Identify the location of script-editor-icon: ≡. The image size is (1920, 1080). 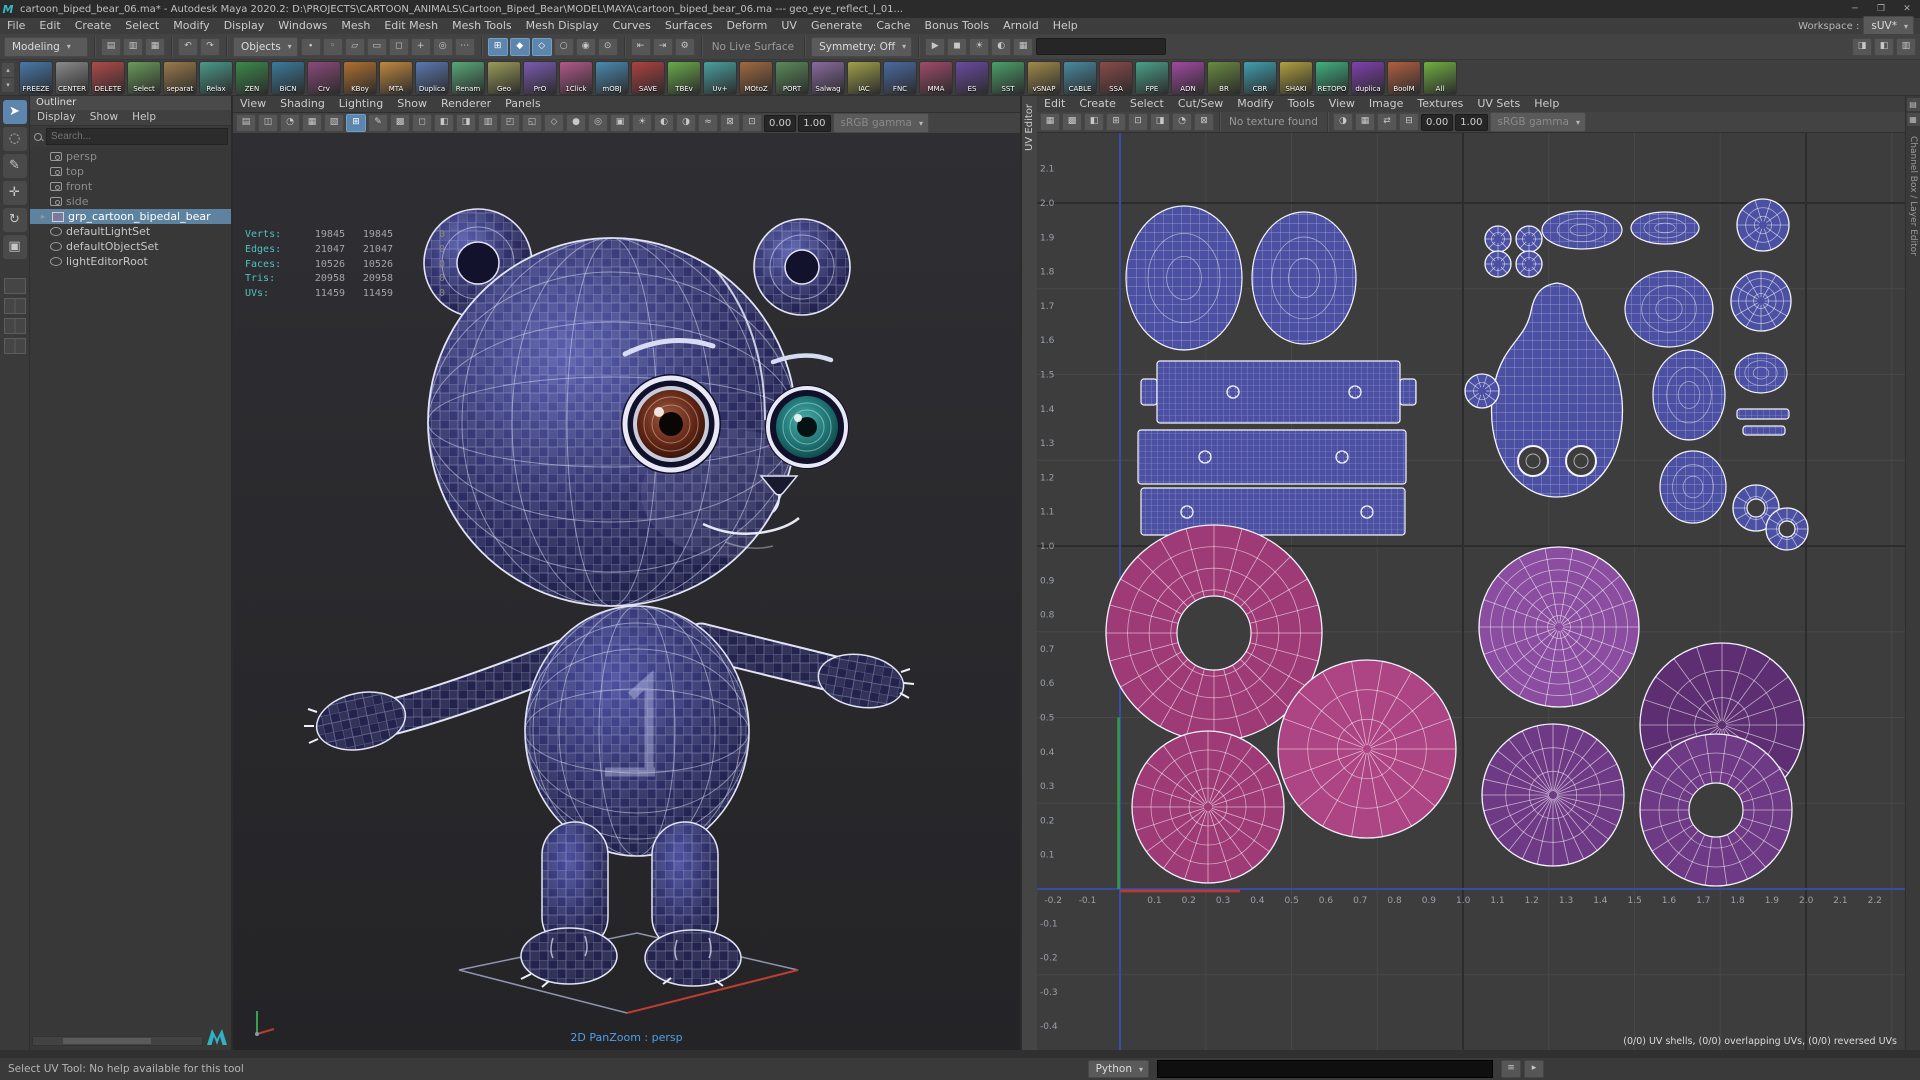
(1511, 1069).